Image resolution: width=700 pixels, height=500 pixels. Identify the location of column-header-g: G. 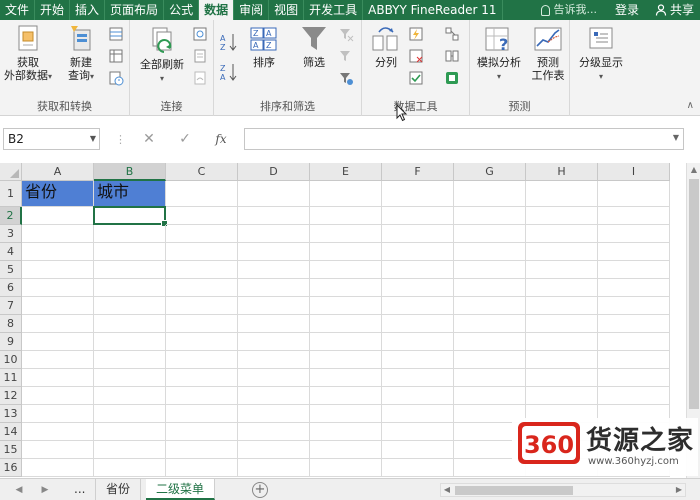
(490, 172).